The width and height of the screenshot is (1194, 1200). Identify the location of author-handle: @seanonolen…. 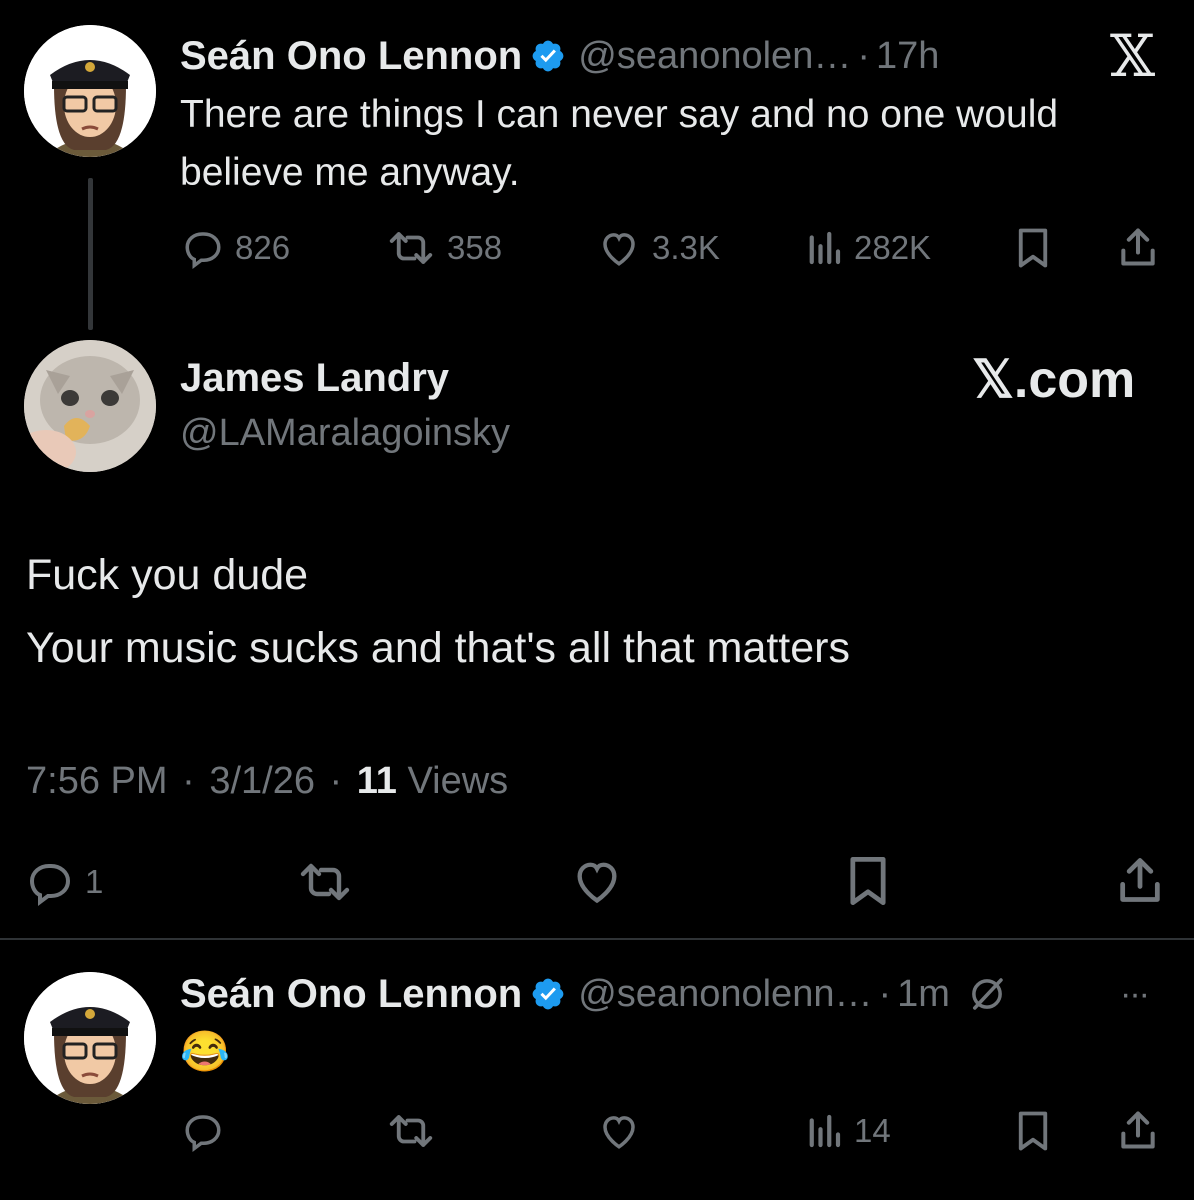
(714, 56).